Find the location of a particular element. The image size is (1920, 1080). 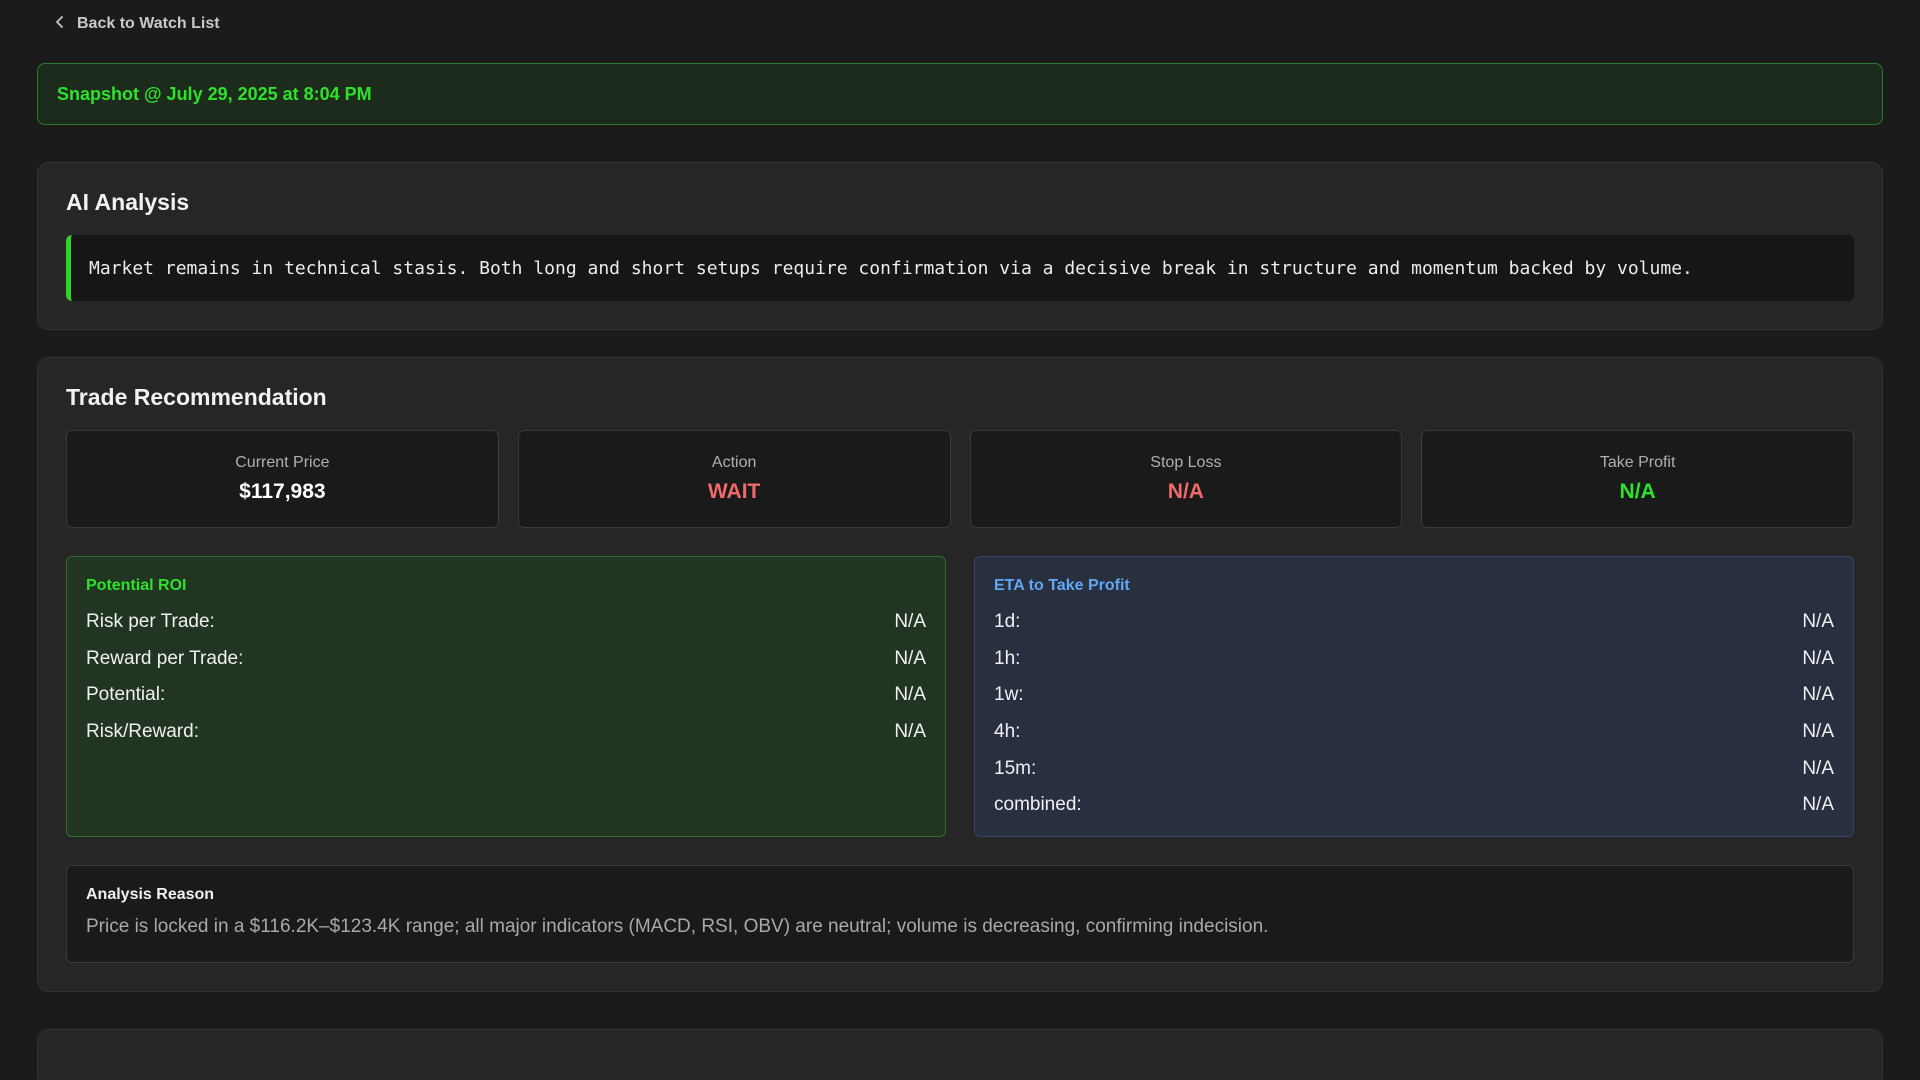

action-stat: Action WAIT is located at coordinates (734, 479).